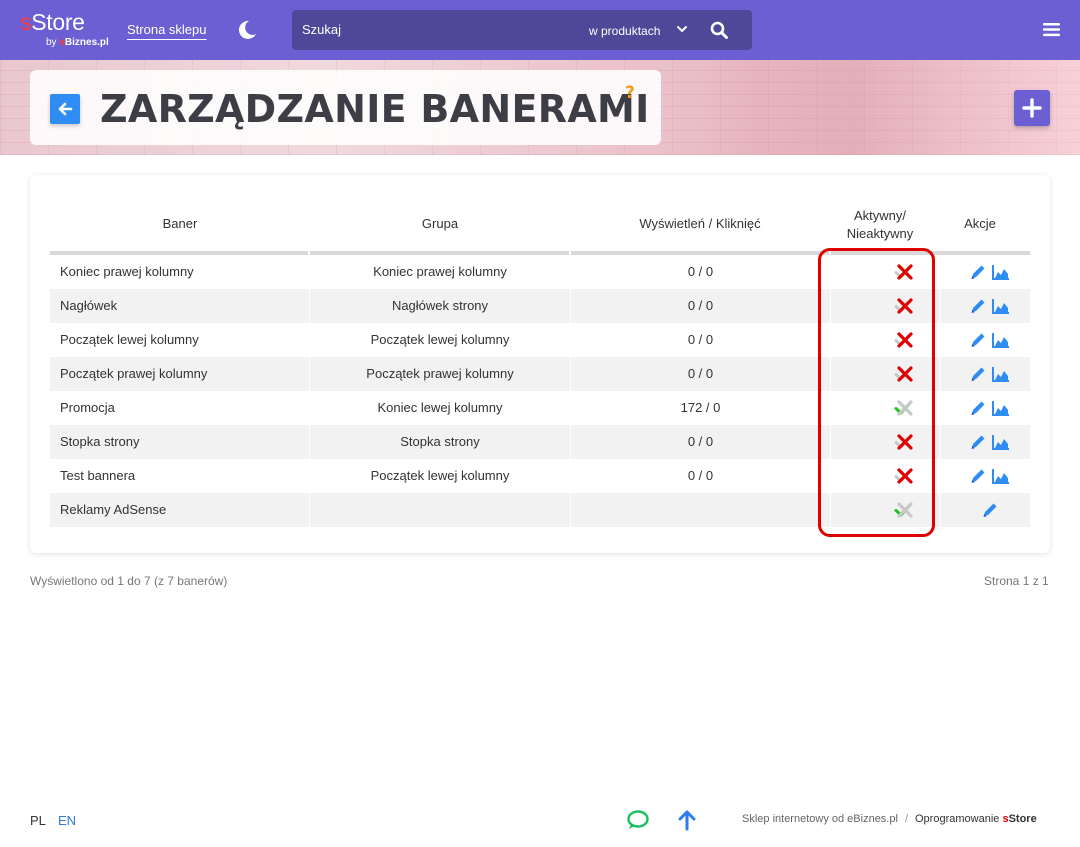  What do you see at coordinates (127, 271) in the screenshot?
I see `banner-name: Koniec prawej kolumny` at bounding box center [127, 271].